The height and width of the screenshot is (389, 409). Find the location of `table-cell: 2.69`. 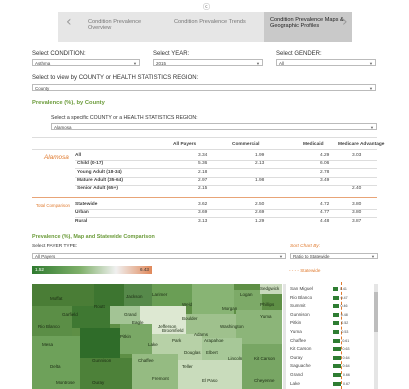

table-cell: 2.69 is located at coordinates (260, 213).